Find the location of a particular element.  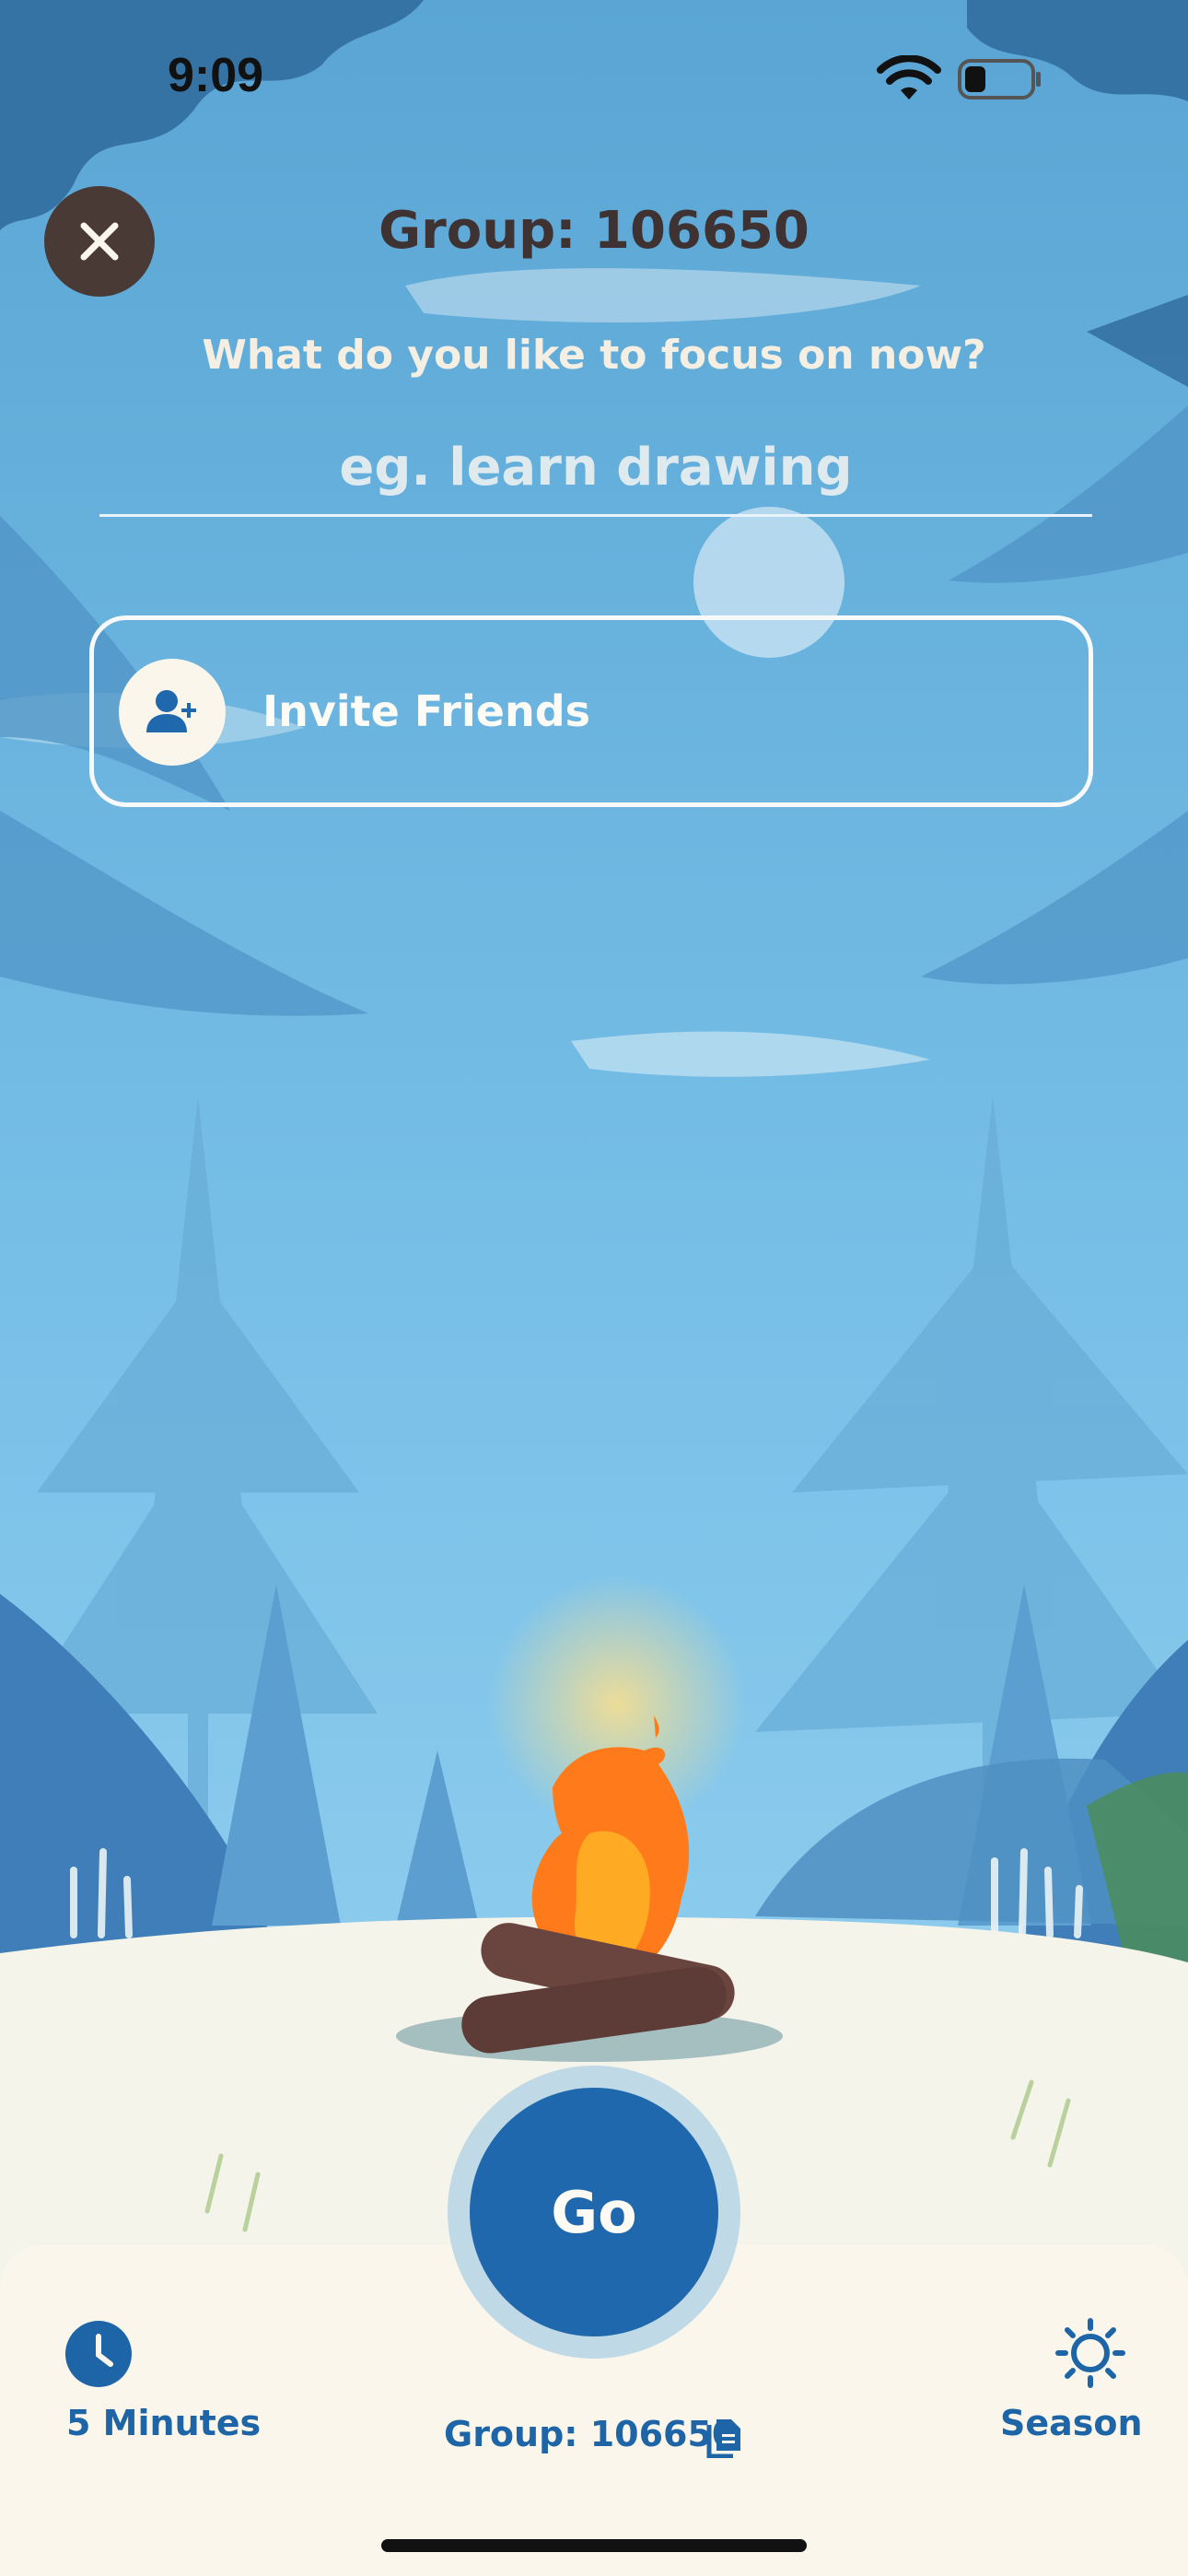

copy-icon is located at coordinates (724, 2435).